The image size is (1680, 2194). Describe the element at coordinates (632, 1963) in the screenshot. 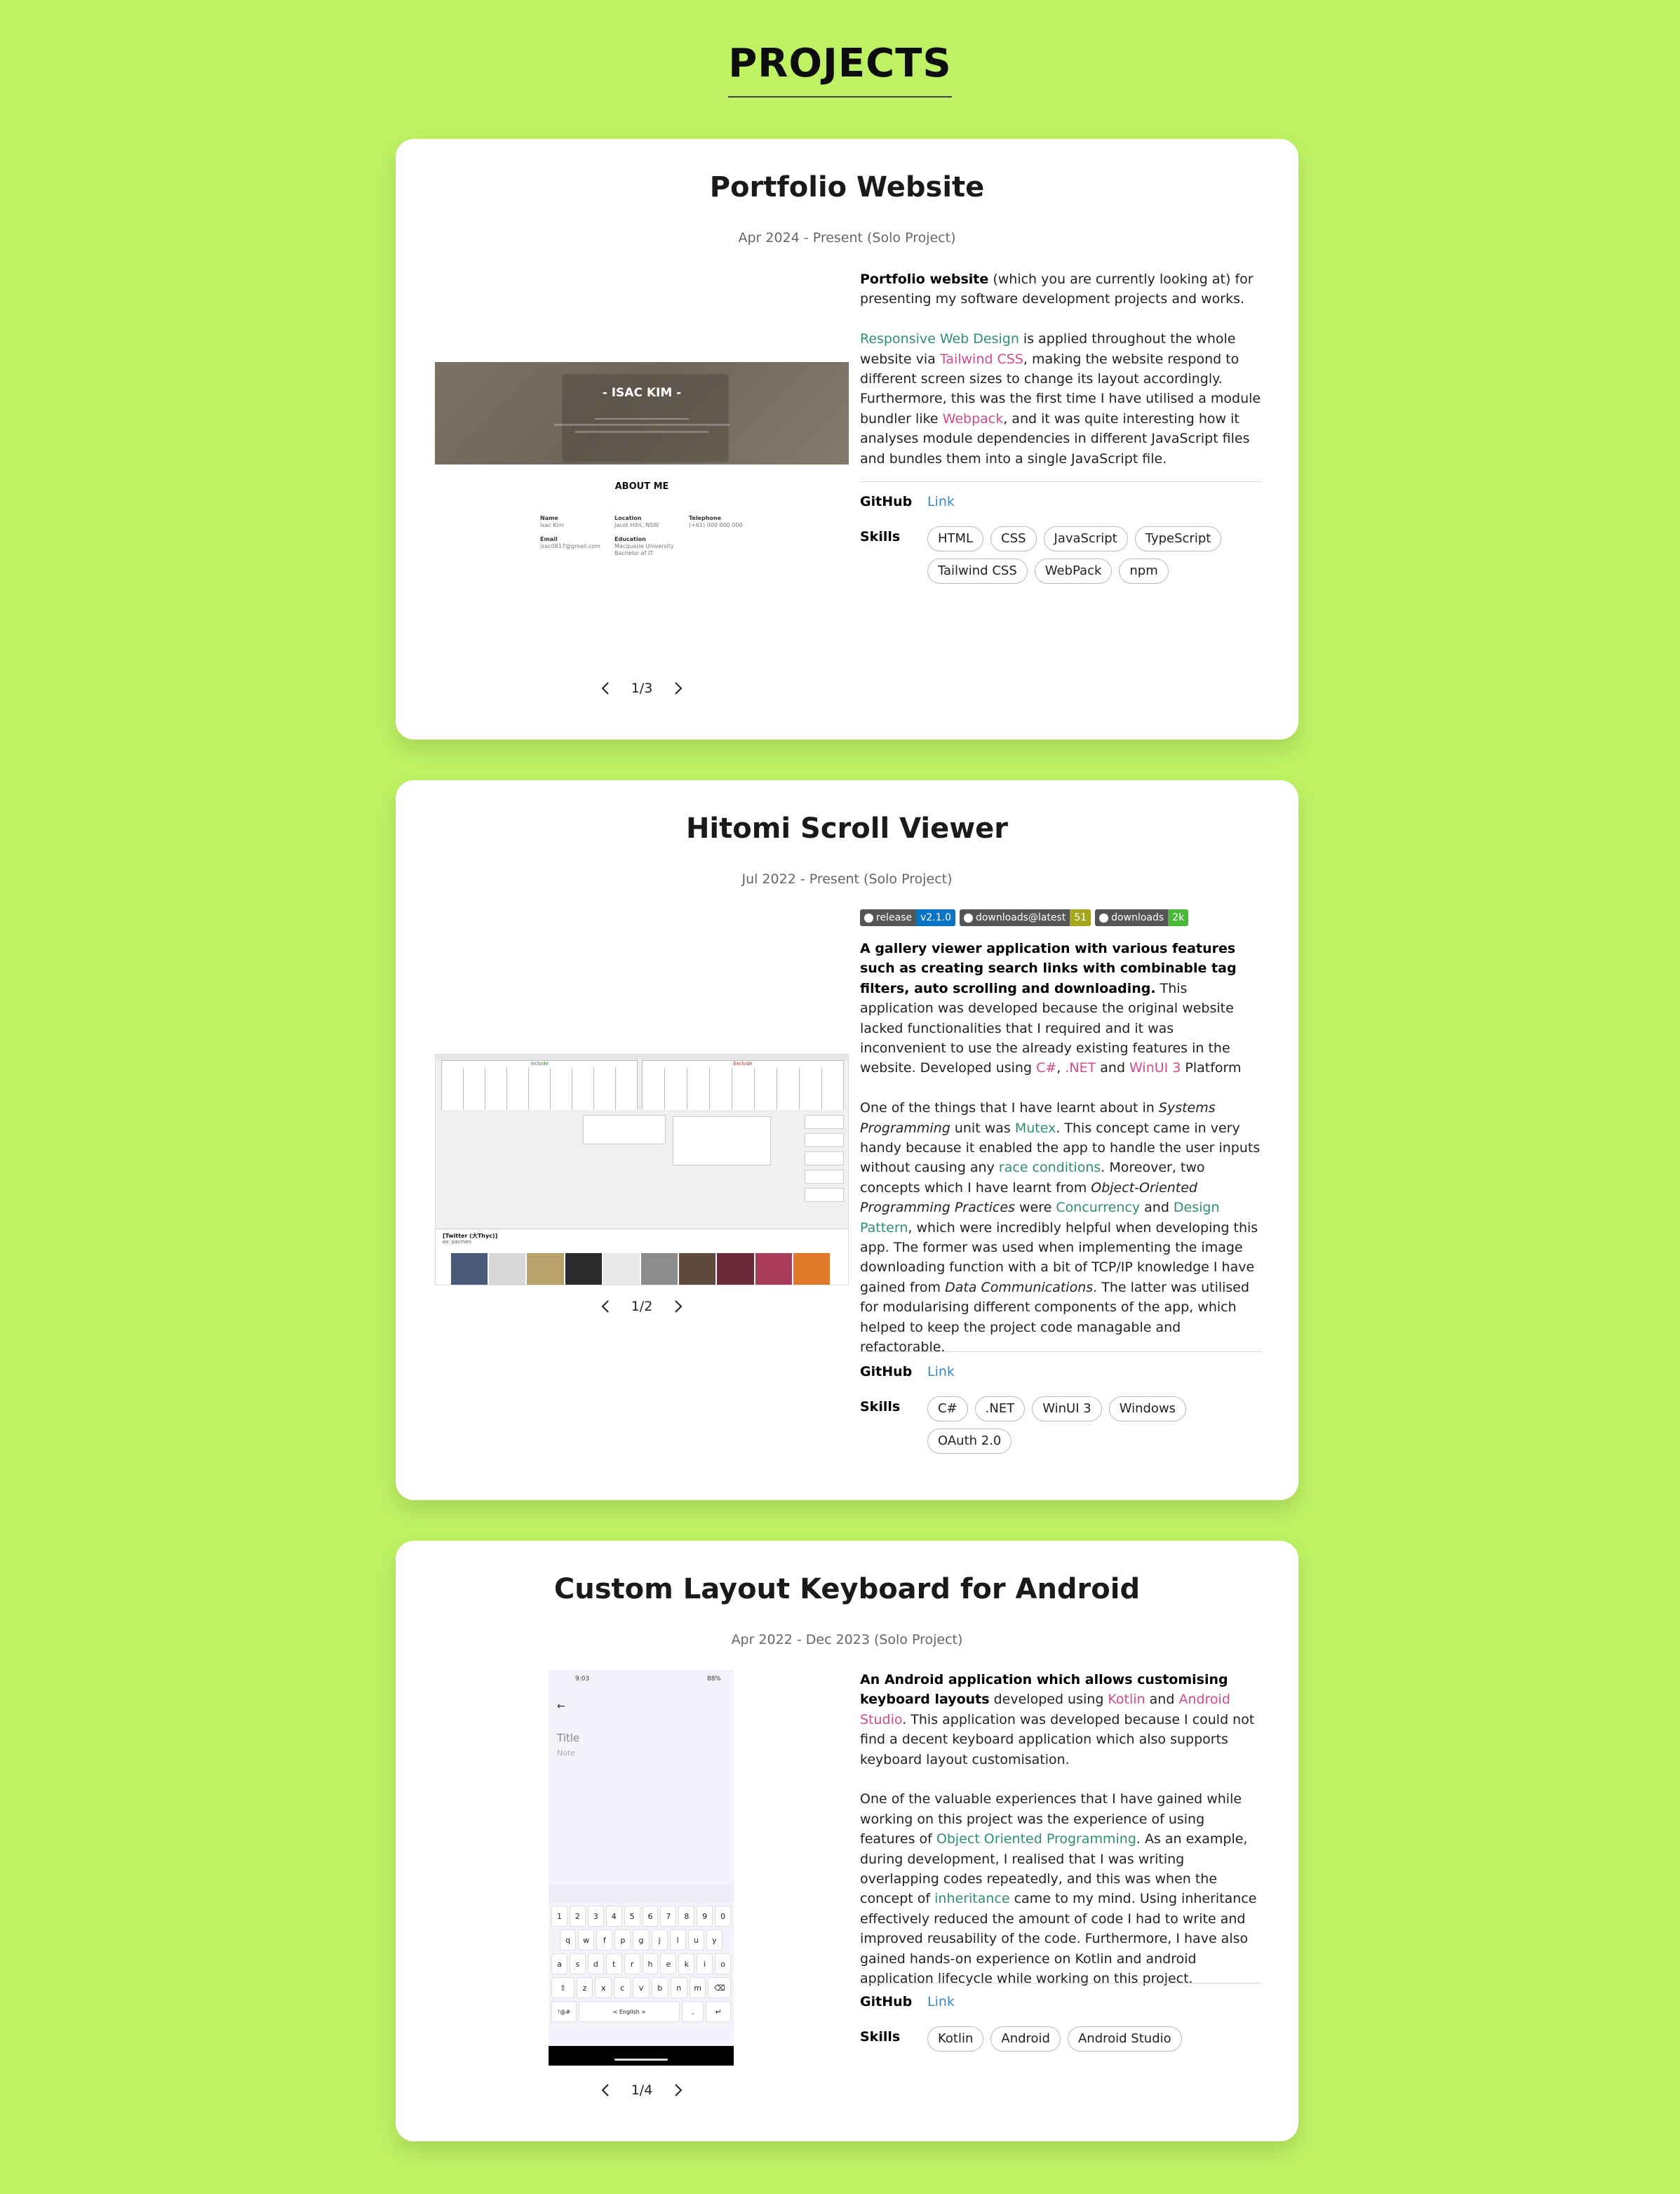

I see `key: r` at that location.